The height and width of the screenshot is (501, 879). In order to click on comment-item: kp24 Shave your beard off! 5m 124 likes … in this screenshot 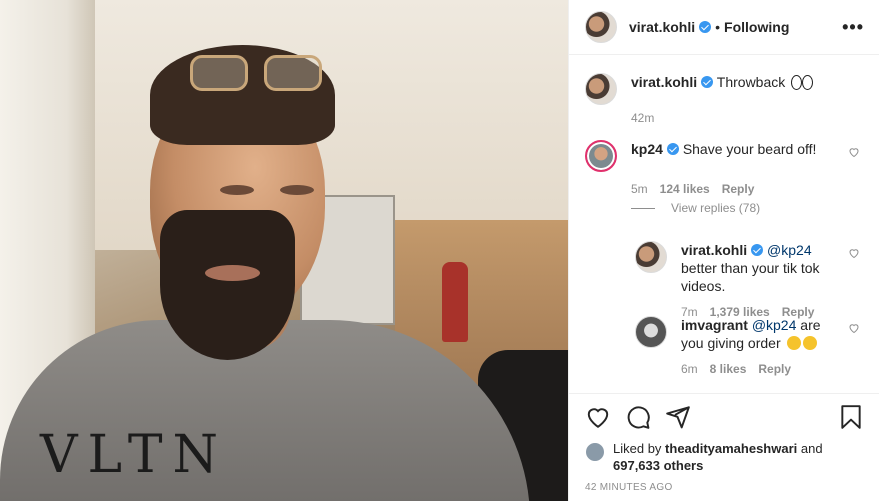, I will do `click(732, 168)`.